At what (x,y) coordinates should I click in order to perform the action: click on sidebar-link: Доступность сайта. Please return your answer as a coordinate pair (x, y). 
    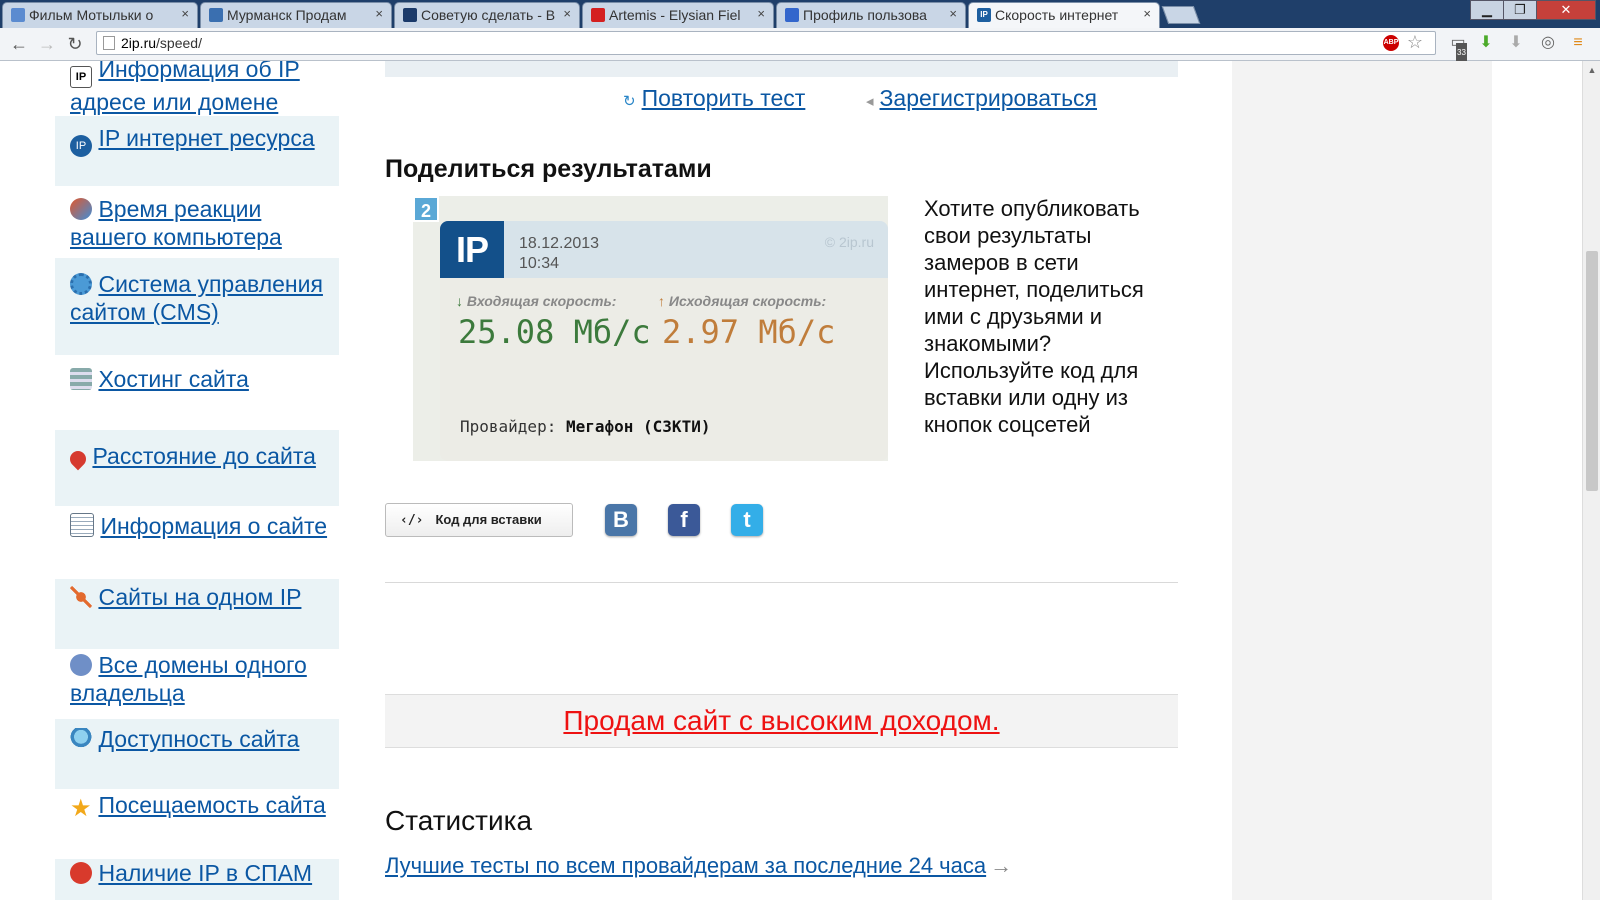
    Looking at the image, I should click on (198, 739).